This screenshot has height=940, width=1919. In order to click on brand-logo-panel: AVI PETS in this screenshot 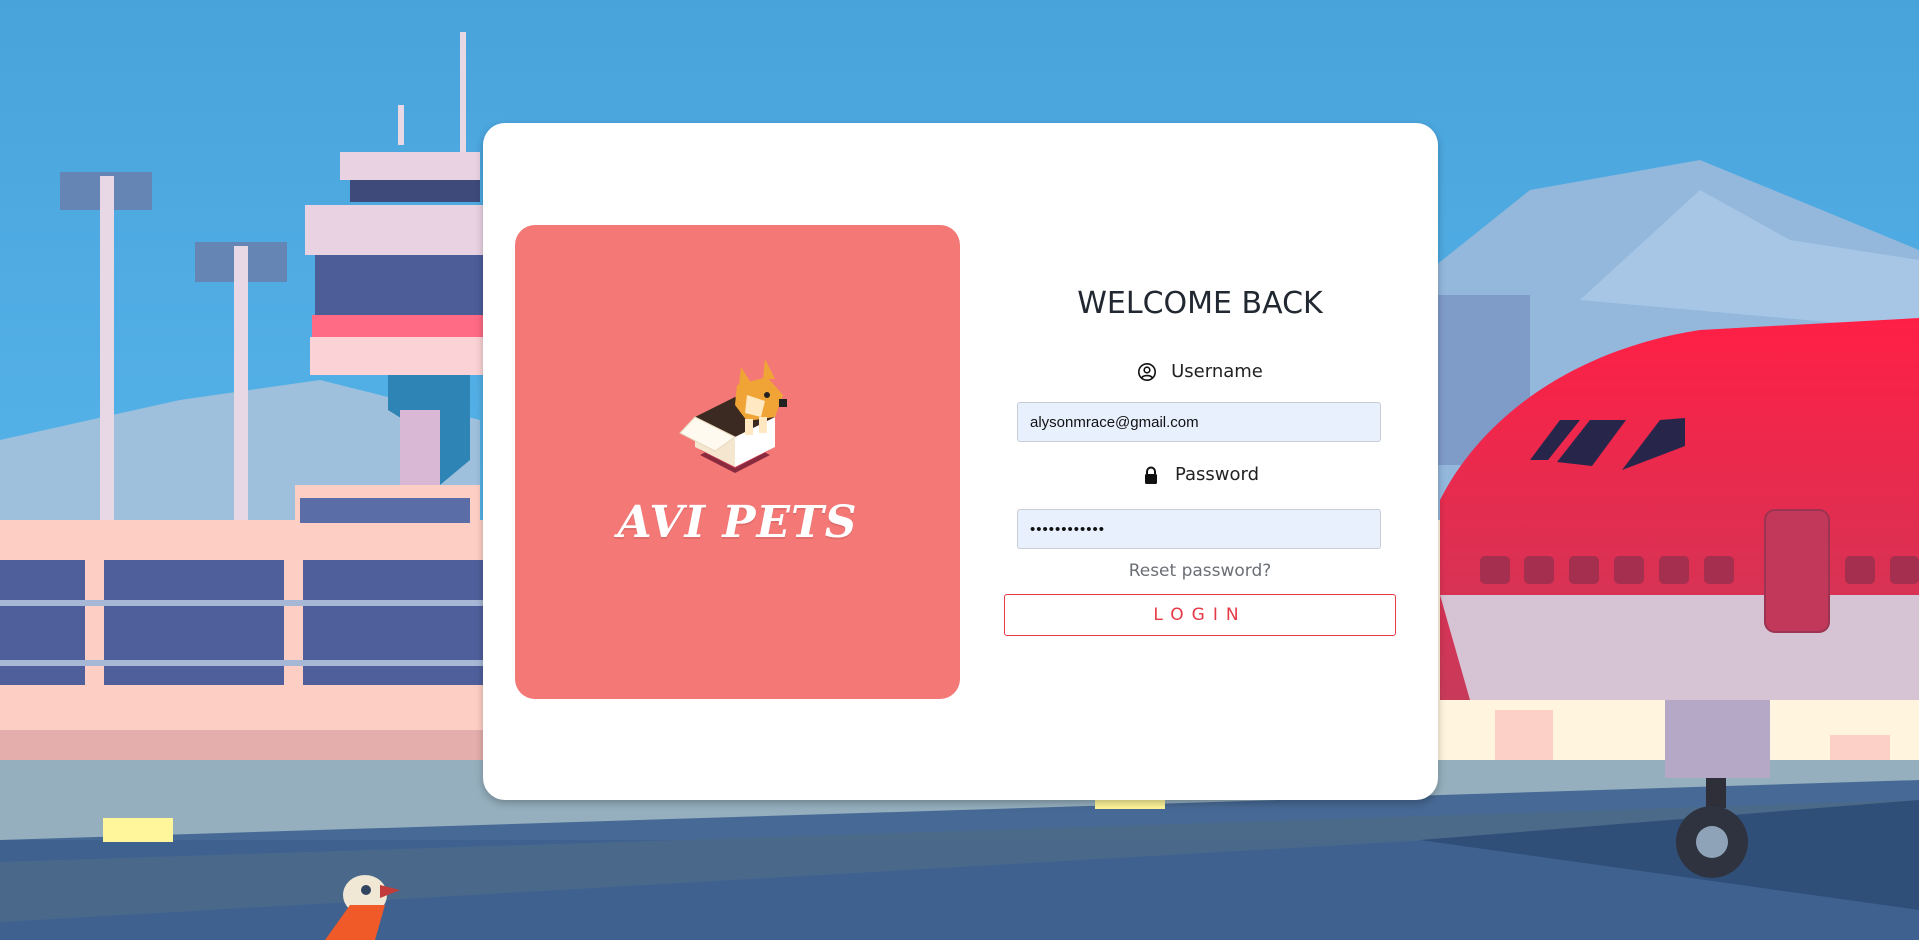, I will do `click(737, 462)`.